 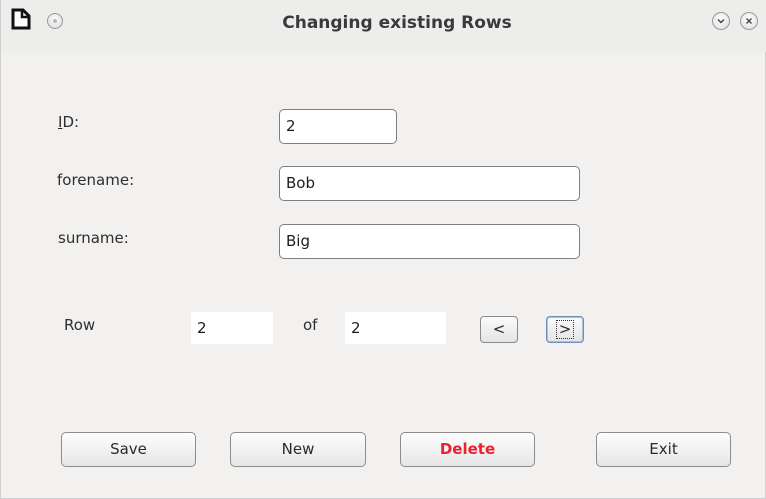 What do you see at coordinates (80, 325) in the screenshot?
I see `row-label: Row` at bounding box center [80, 325].